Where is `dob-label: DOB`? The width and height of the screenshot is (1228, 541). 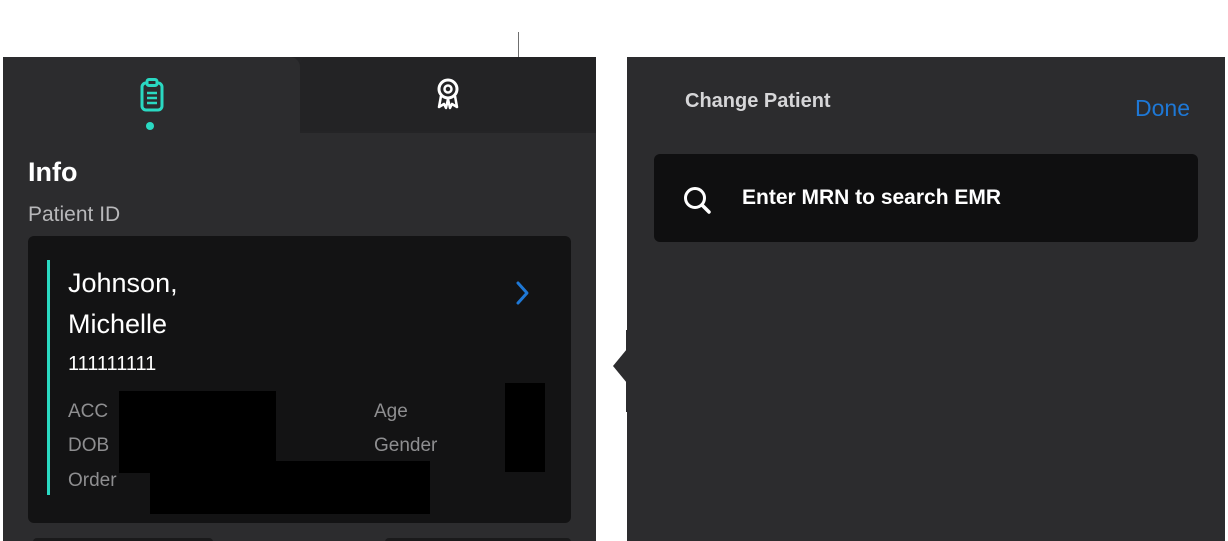
dob-label: DOB is located at coordinates (89, 445).